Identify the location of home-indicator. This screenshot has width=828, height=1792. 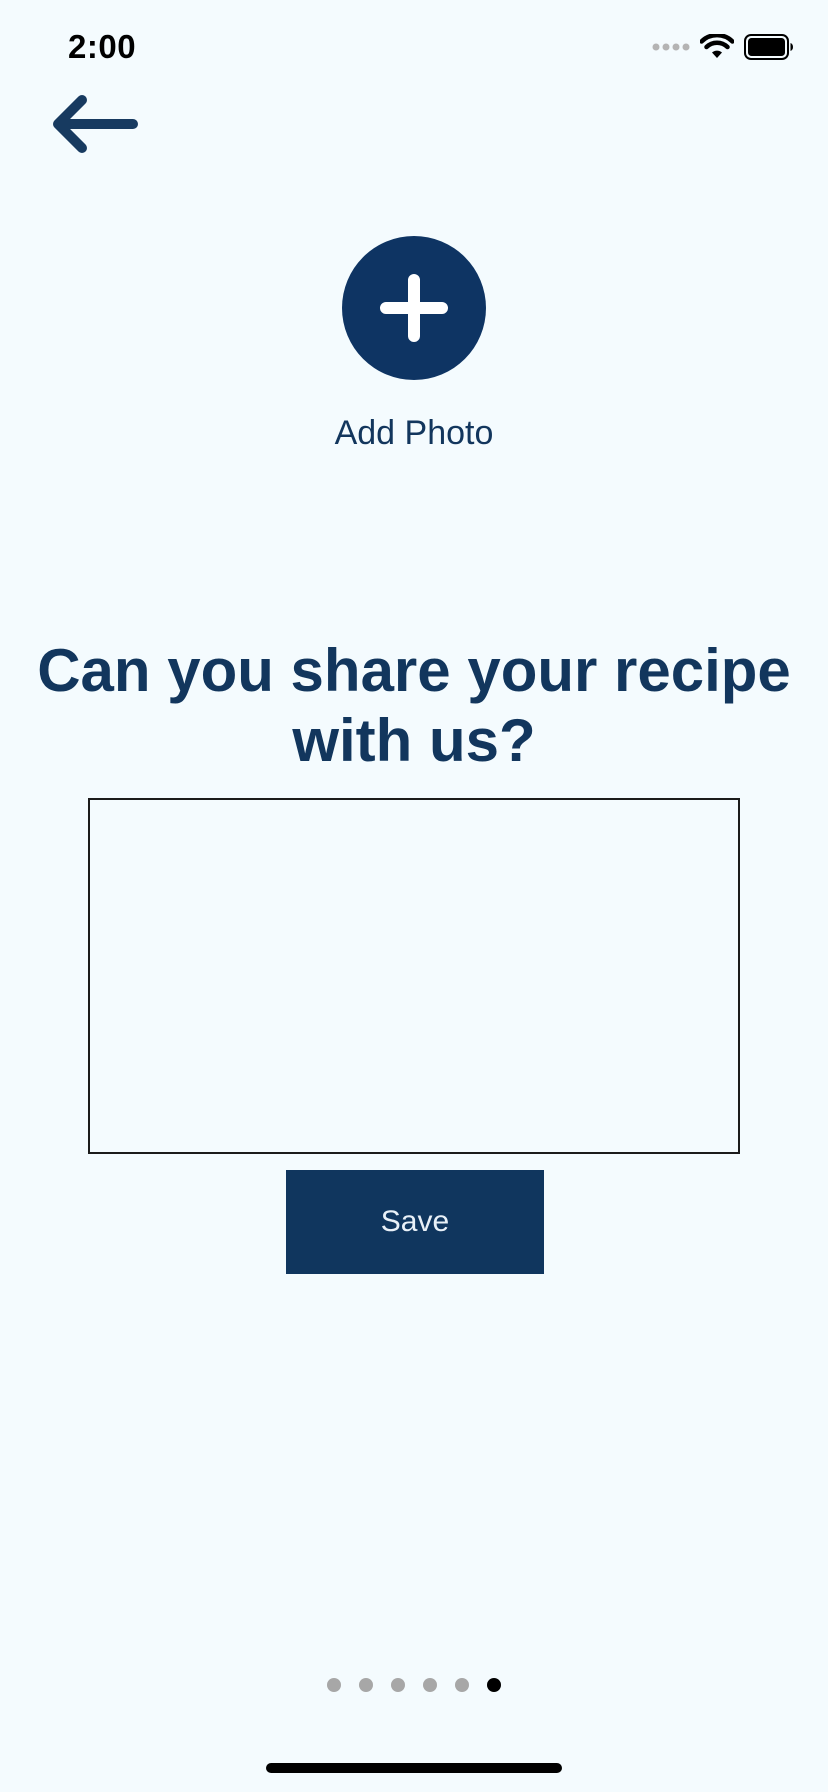
(414, 1768).